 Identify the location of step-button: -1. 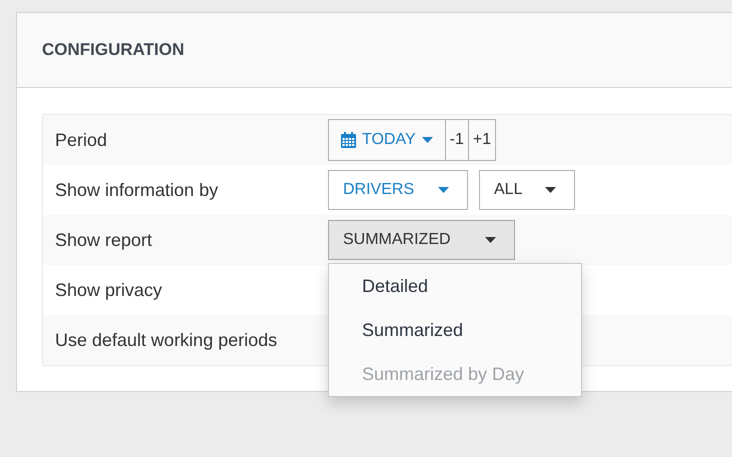
(456, 140).